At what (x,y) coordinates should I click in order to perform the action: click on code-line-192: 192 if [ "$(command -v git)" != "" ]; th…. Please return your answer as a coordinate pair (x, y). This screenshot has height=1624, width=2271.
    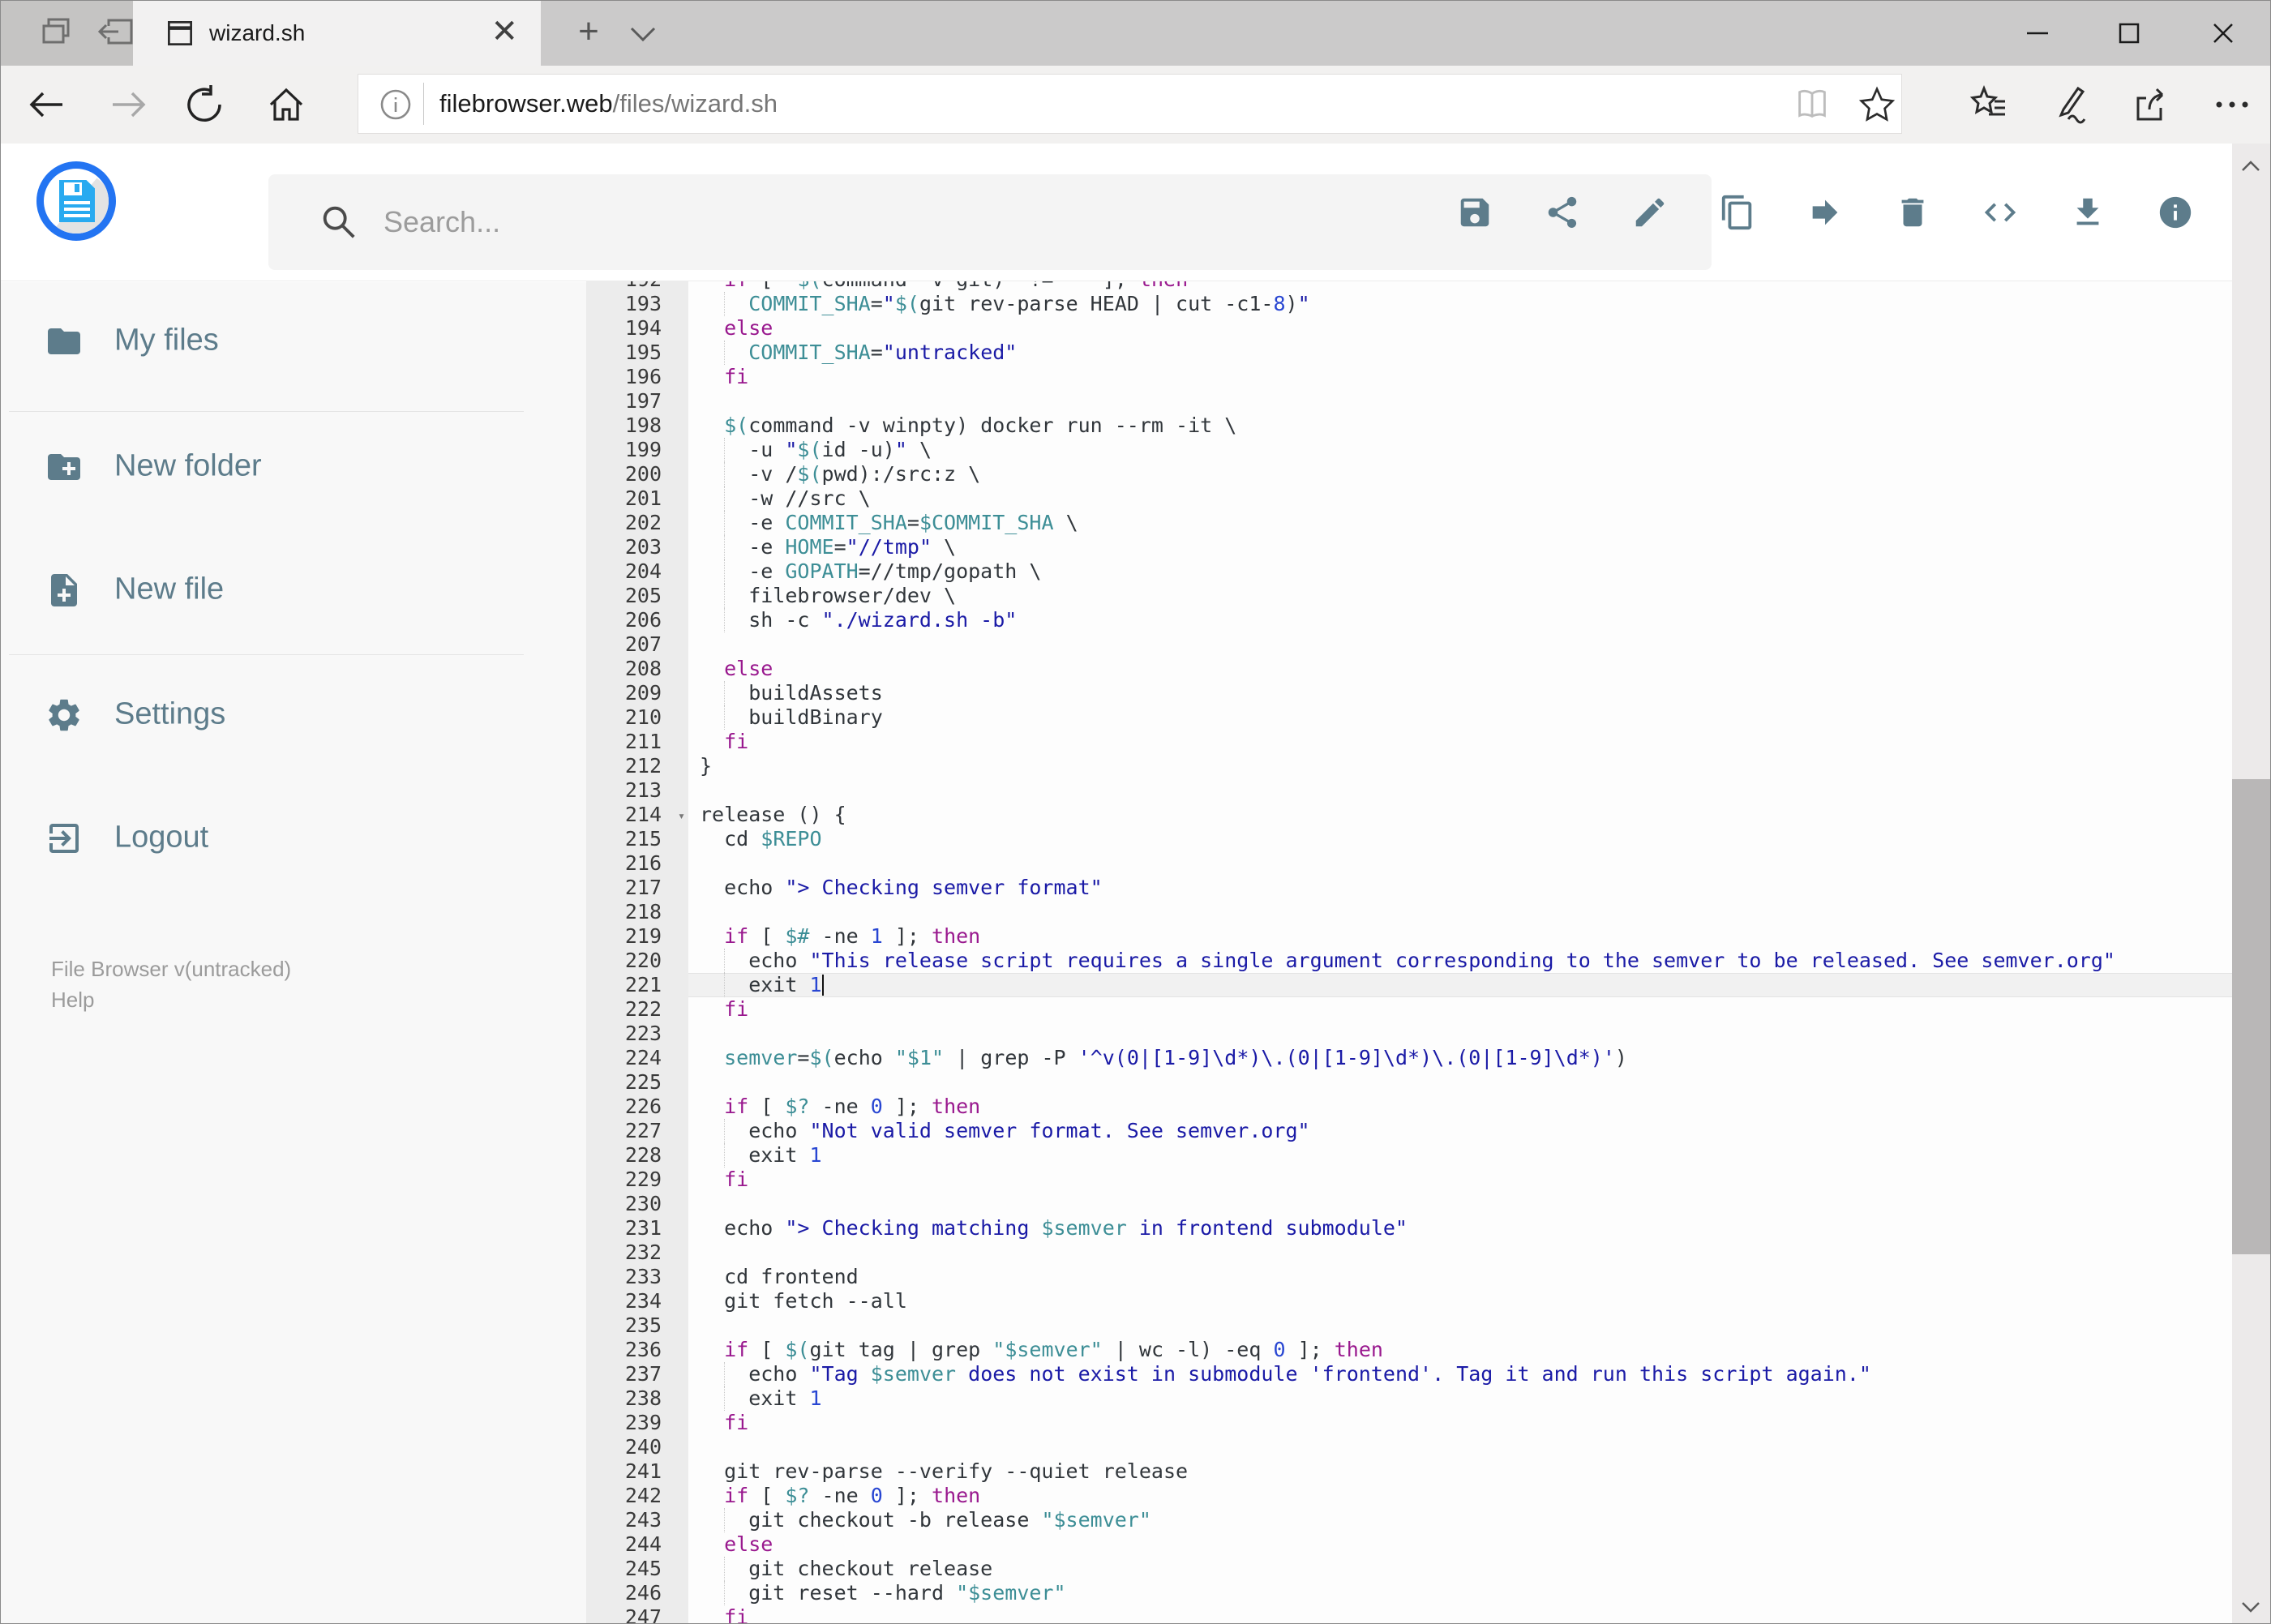
    Looking at the image, I should click on (1410, 287).